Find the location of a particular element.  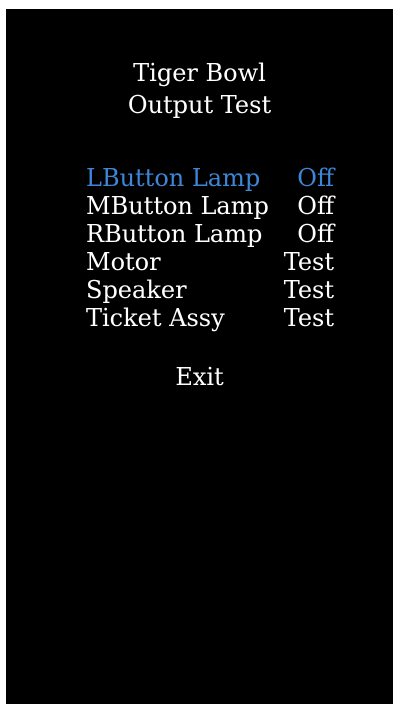

menu-item-mbutton-lamp: MButton Lamp Off is located at coordinates (210, 206).